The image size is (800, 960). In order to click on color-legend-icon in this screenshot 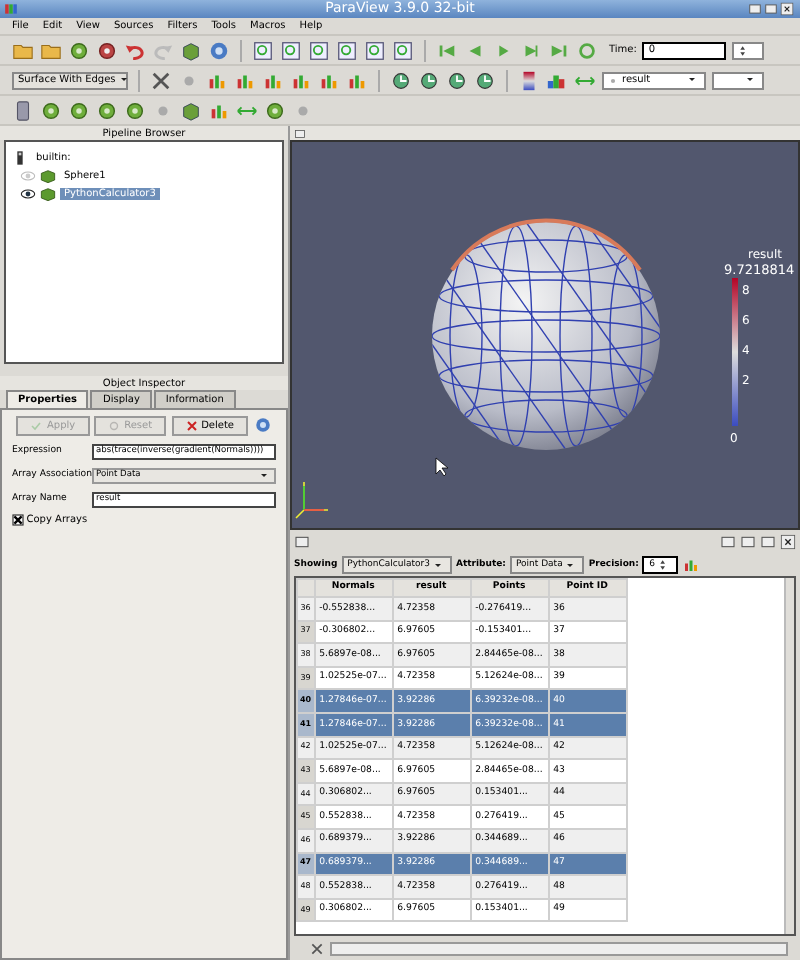, I will do `click(529, 80)`.